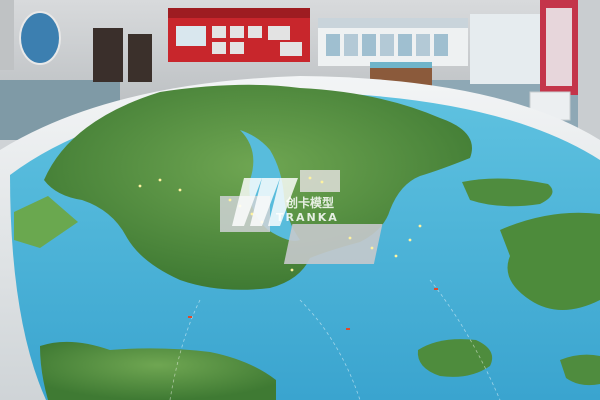 Image resolution: width=600 pixels, height=400 pixels. Describe the element at coordinates (307, 217) in the screenshot. I see `watermark-brand-text: TRANKA` at that location.